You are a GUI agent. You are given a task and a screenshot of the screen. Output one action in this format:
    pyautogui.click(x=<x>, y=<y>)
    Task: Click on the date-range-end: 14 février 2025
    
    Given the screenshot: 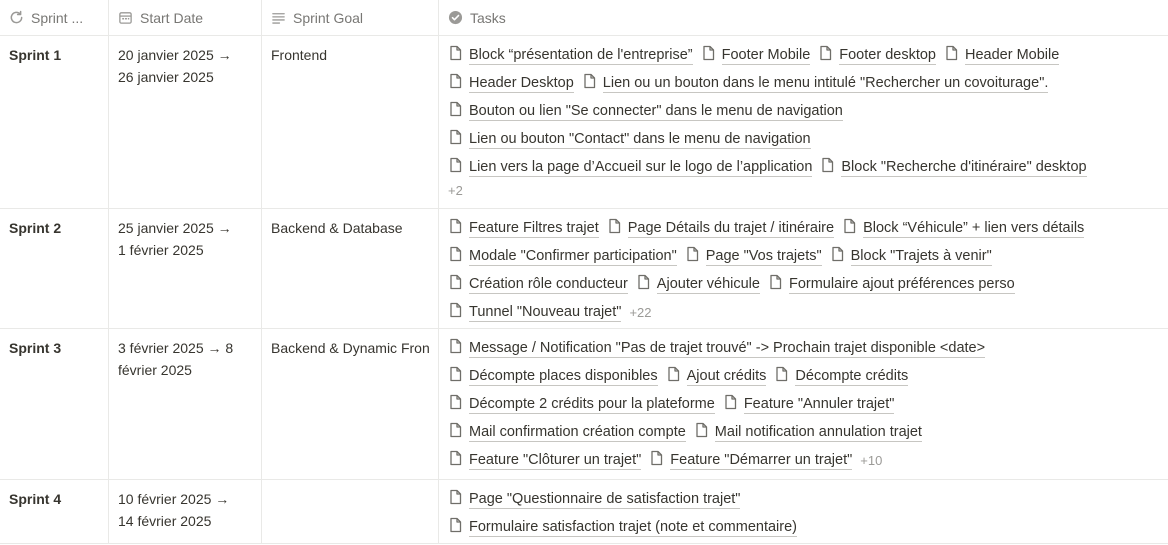 What is the action you would take?
    pyautogui.click(x=165, y=521)
    